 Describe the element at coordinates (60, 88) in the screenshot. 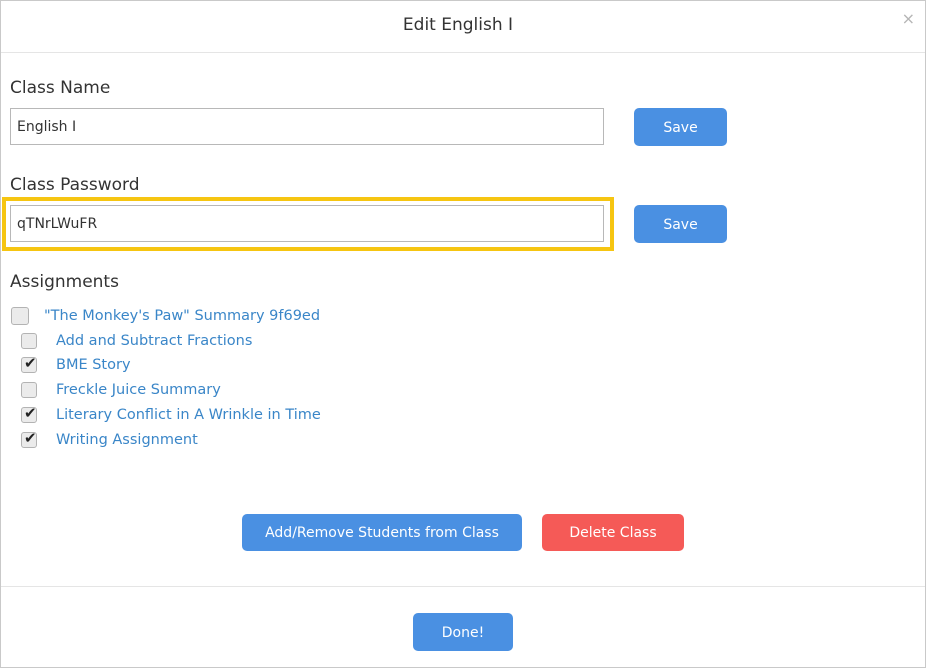

I see `class-name-label: Class Name` at that location.